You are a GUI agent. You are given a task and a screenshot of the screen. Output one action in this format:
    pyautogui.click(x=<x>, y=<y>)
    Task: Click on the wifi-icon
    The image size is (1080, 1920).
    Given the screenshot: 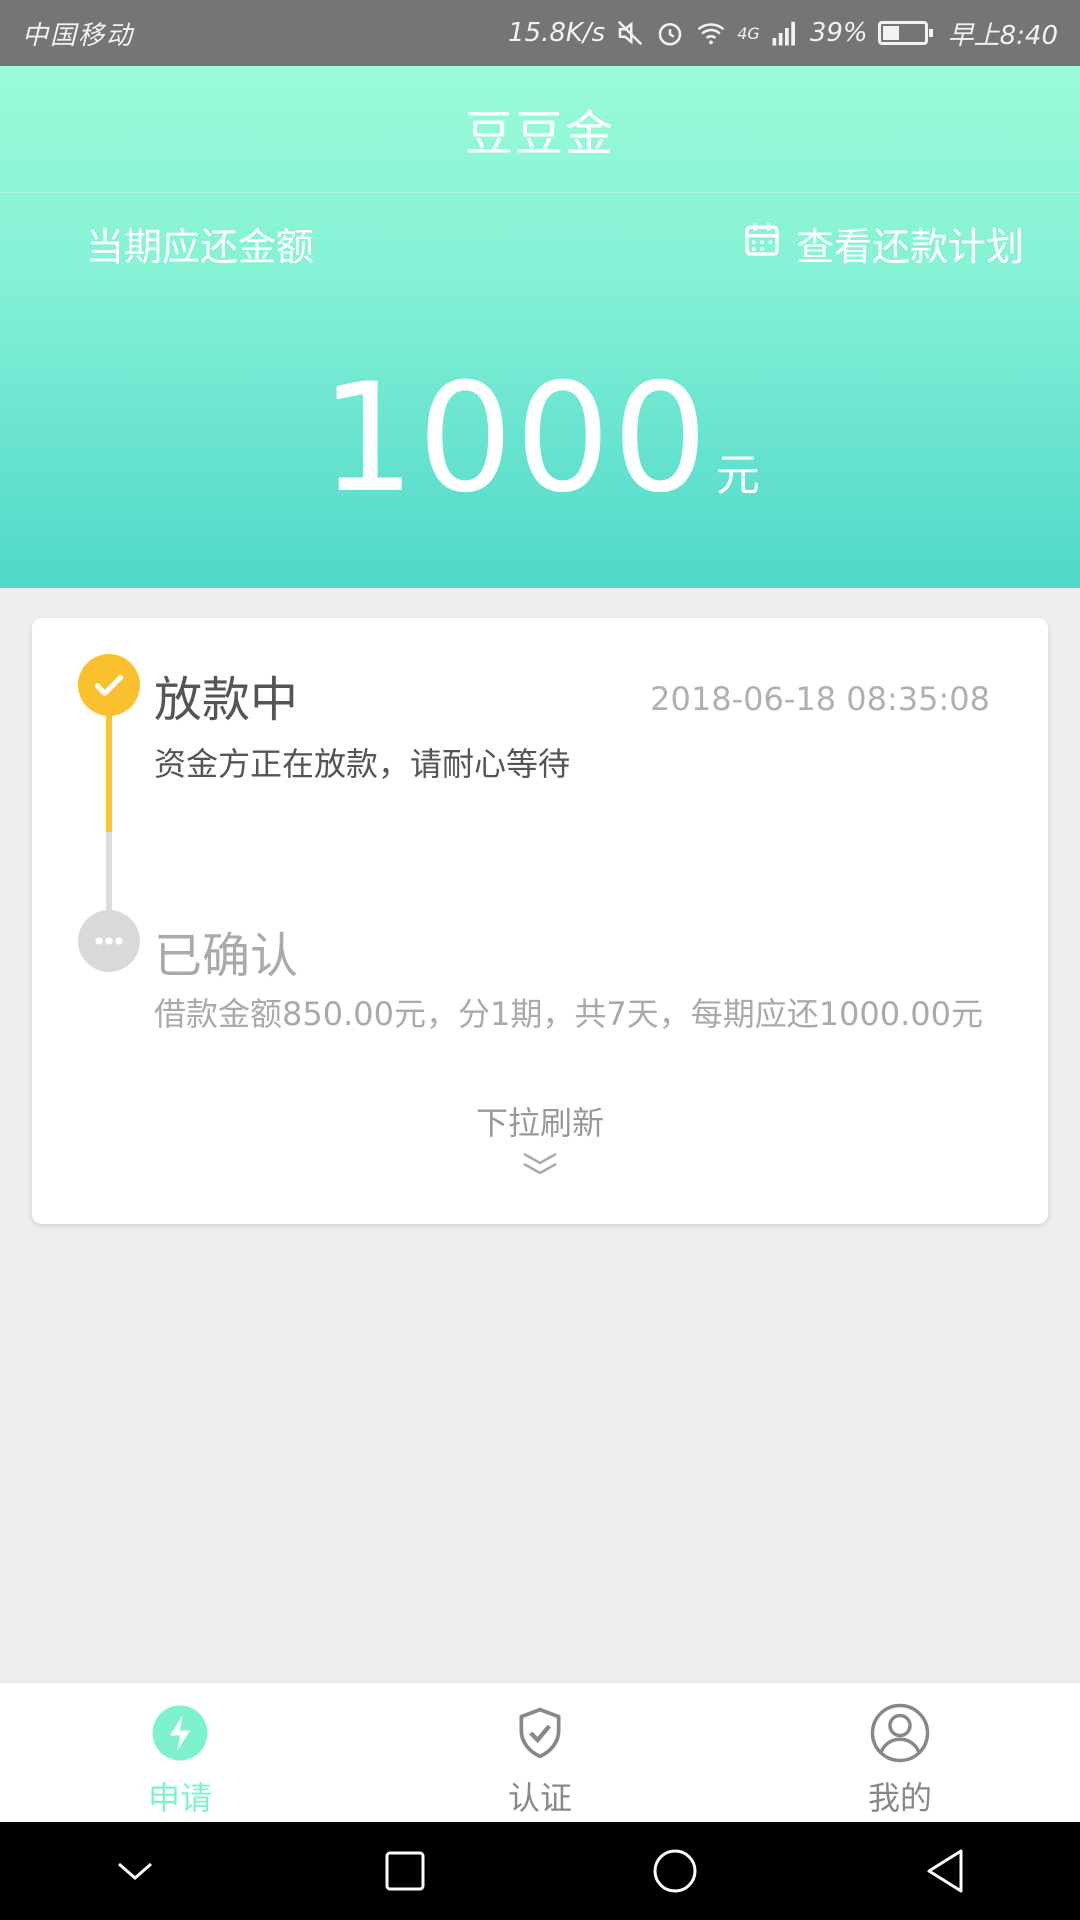 What is the action you would take?
    pyautogui.click(x=711, y=33)
    